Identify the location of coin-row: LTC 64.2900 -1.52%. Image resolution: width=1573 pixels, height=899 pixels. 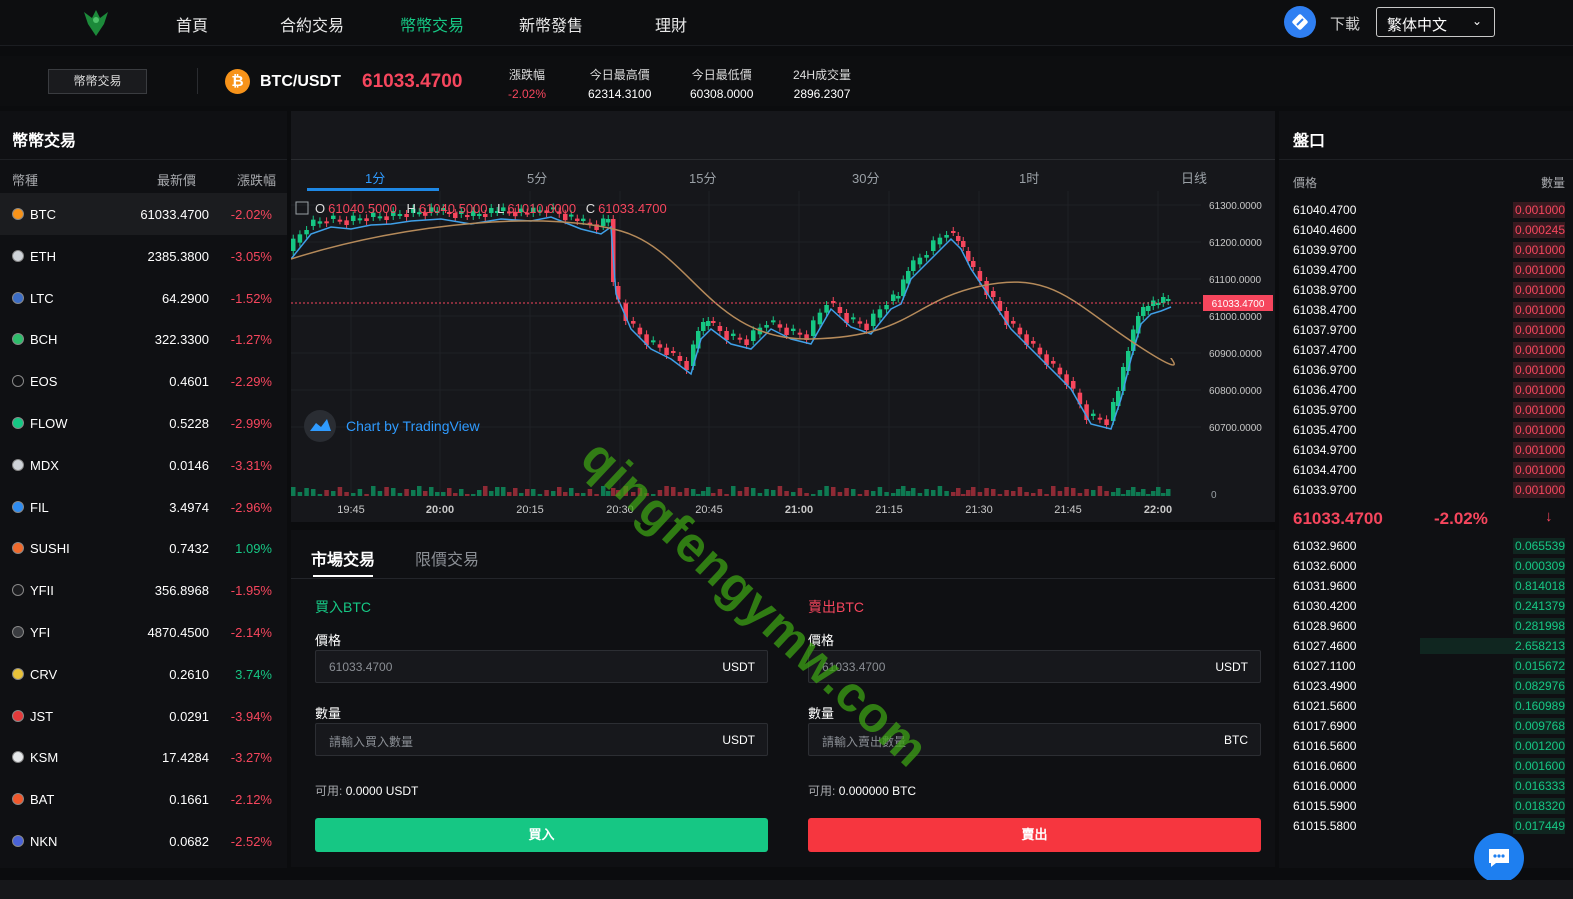
(143, 298).